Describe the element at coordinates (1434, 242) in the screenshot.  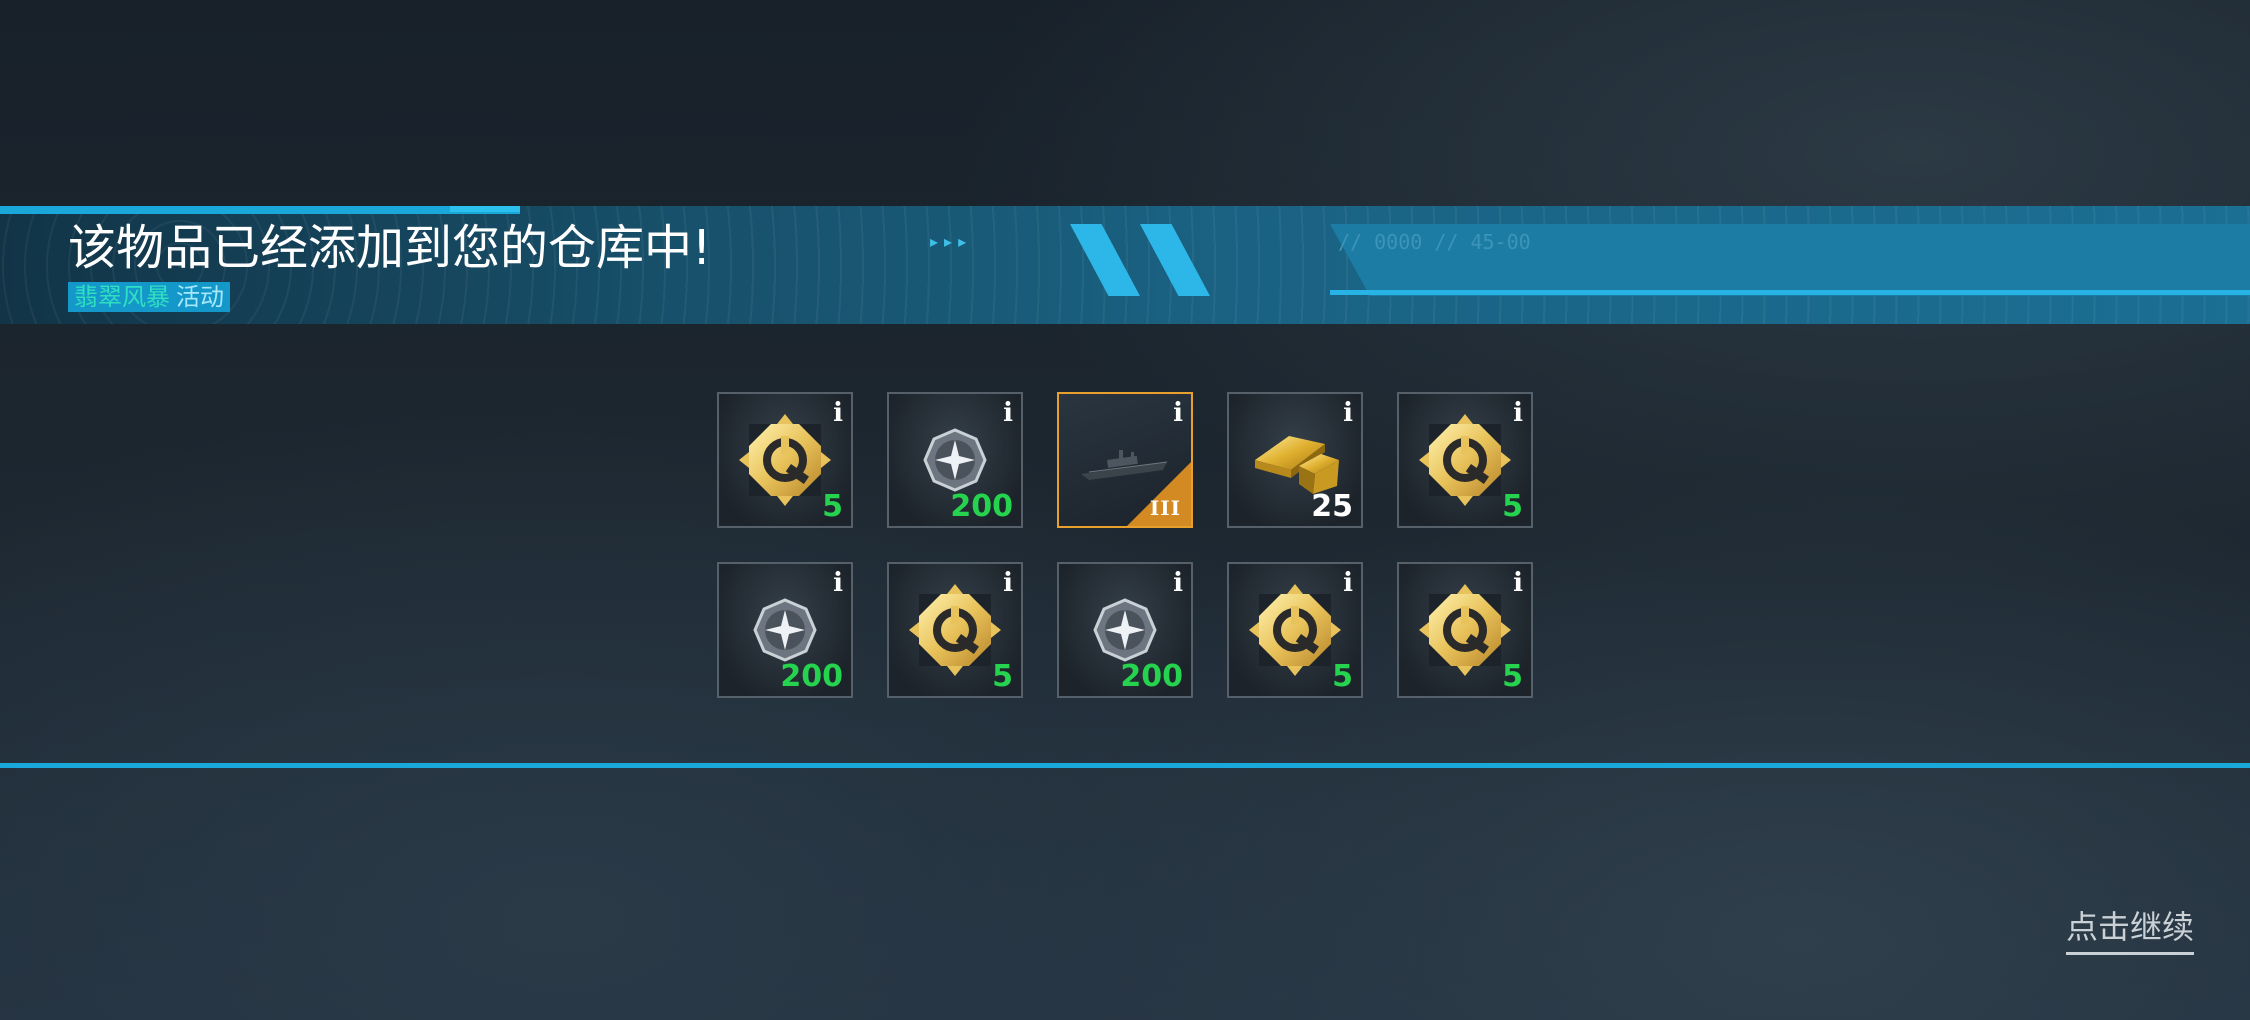
I see `deco-code: // 0000 // 45-00` at that location.